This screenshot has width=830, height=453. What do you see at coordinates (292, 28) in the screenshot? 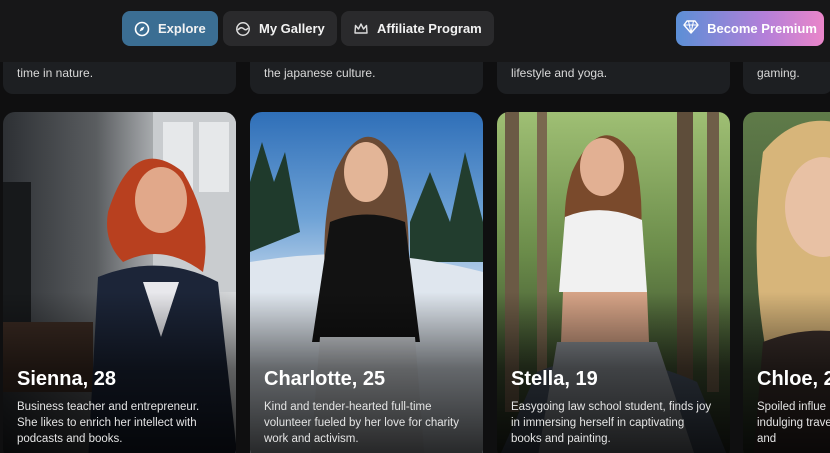
I see `my-gallery-label: My Gallery` at bounding box center [292, 28].